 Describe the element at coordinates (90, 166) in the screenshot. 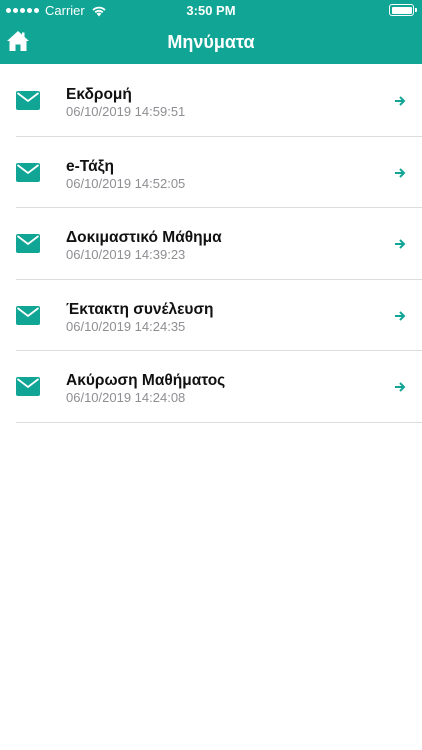

I see `message-subject: e-Τάξη` at that location.